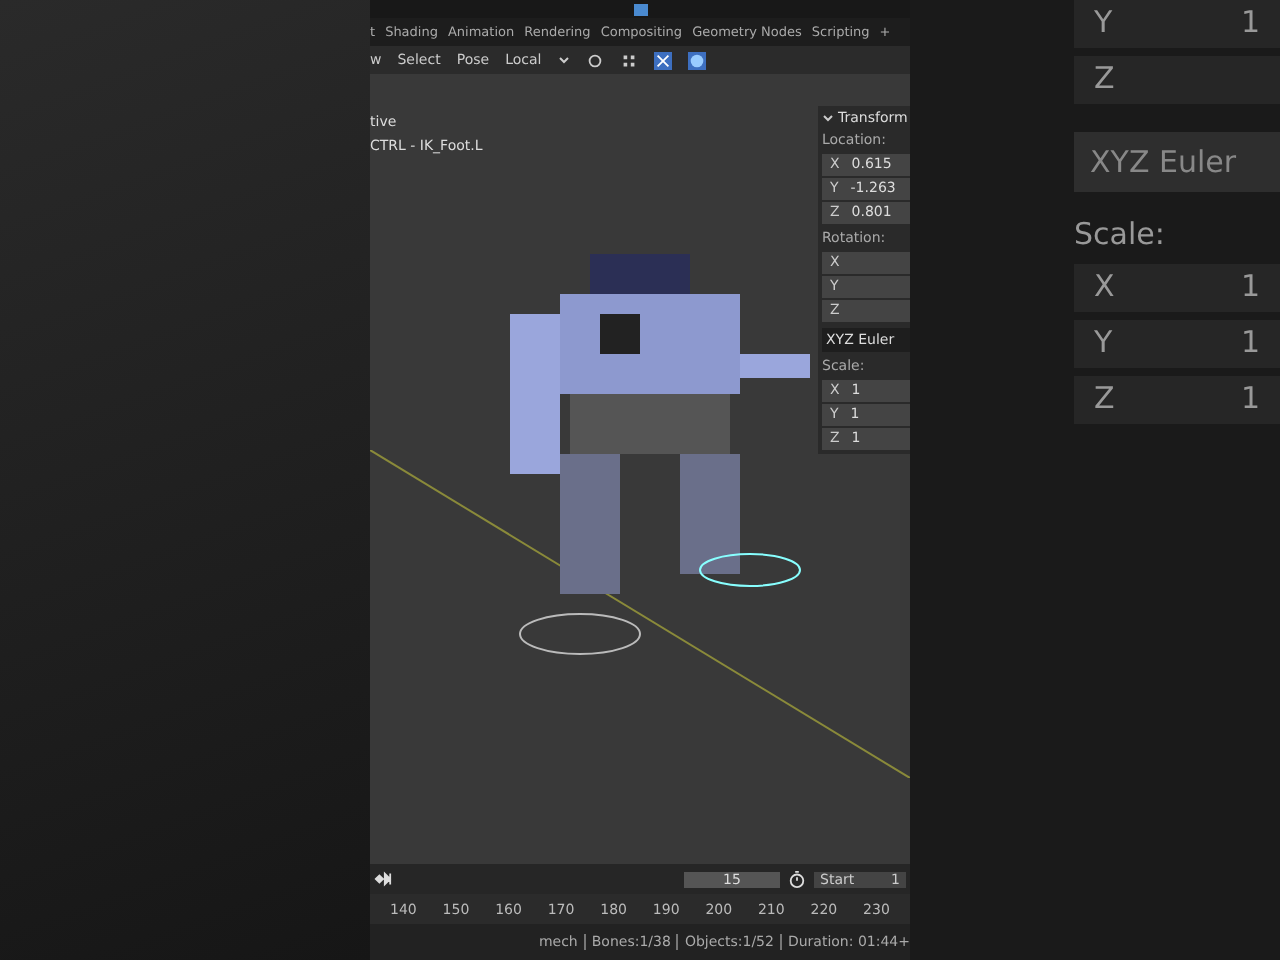 This screenshot has height=960, width=1280. I want to click on snap-icon, so click(628, 60).